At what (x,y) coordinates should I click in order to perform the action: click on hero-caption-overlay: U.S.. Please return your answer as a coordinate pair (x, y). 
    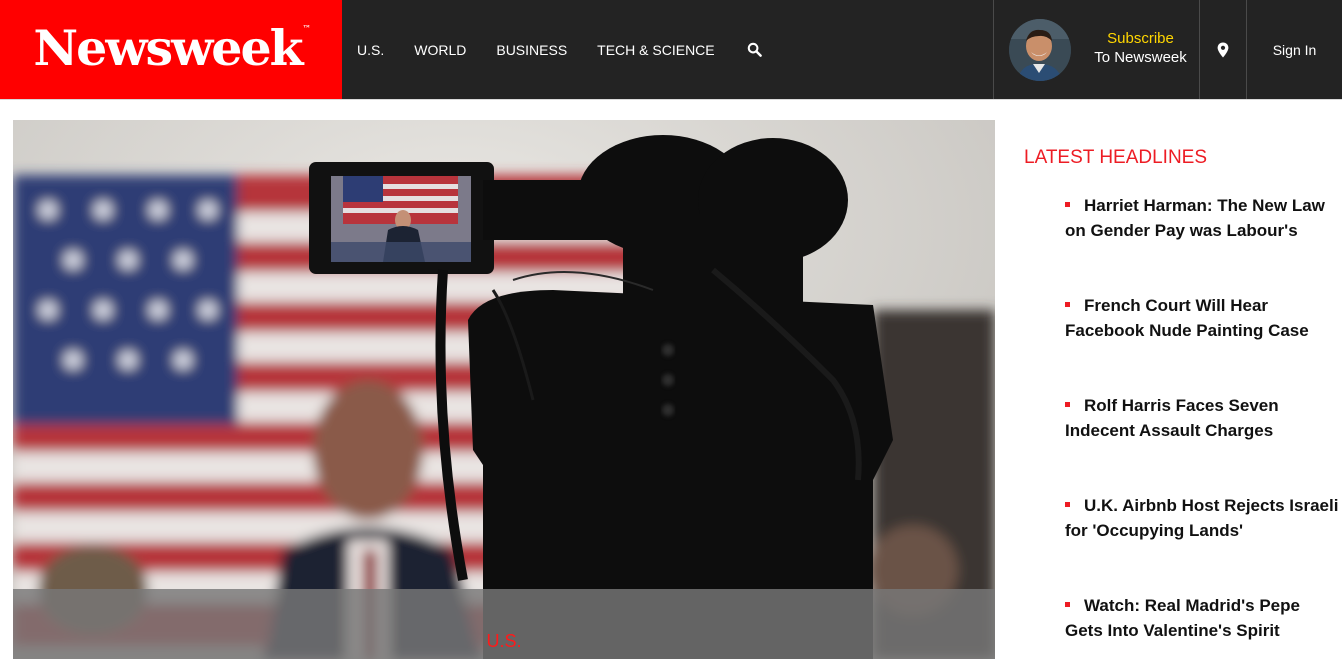
    Looking at the image, I should click on (504, 624).